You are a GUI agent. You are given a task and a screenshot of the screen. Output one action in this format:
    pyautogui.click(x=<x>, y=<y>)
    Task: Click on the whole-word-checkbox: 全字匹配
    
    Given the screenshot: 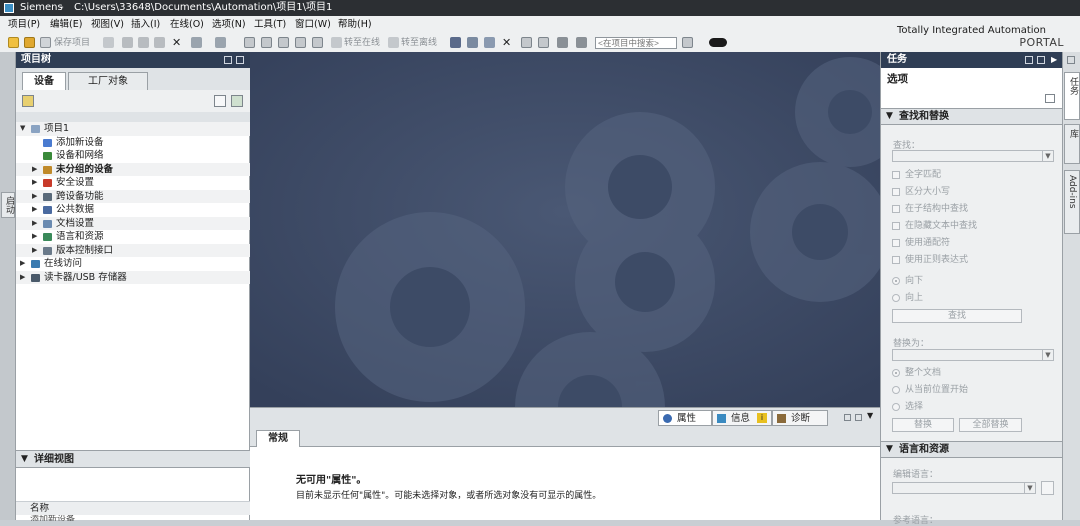 What is the action you would take?
    pyautogui.click(x=972, y=175)
    